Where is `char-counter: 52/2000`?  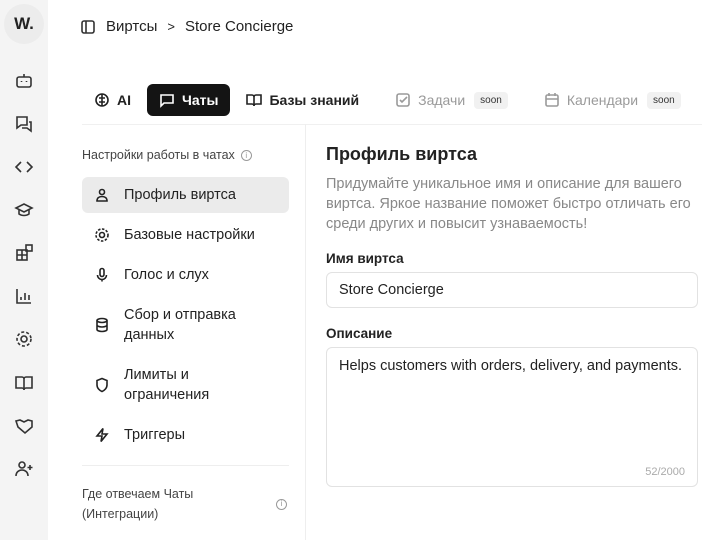 char-counter: 52/2000 is located at coordinates (665, 472).